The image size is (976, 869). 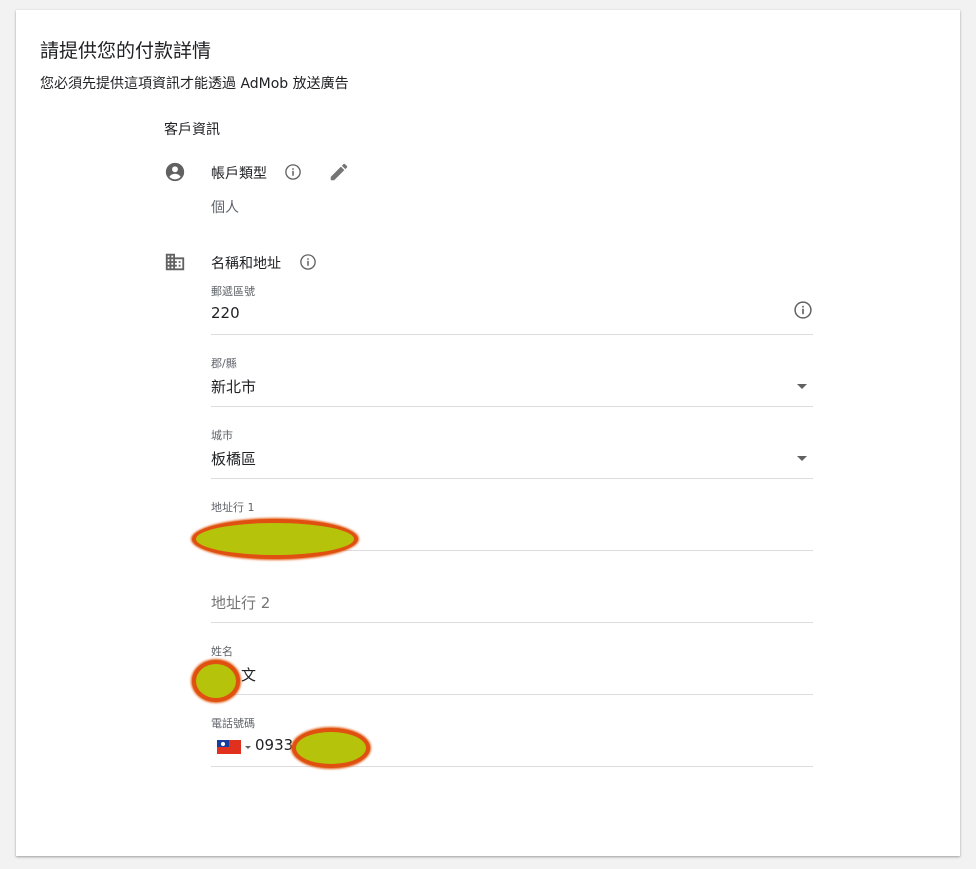 What do you see at coordinates (339, 172) in the screenshot?
I see `edit-pencil-icon` at bounding box center [339, 172].